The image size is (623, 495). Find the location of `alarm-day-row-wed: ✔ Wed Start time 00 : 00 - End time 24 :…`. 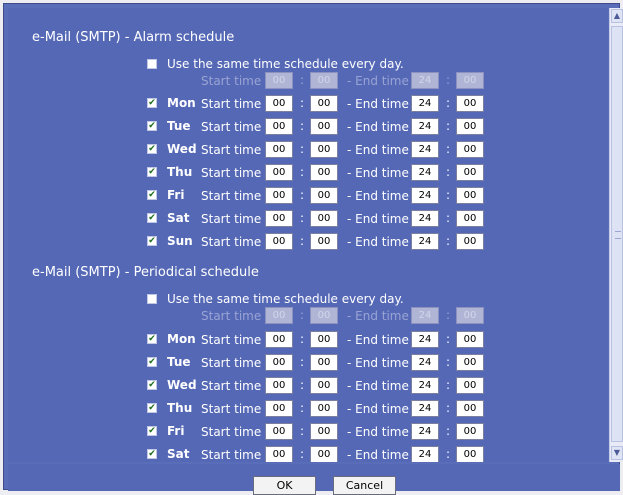

alarm-day-row-wed: ✔ Wed Start time 00 : 00 - End time 24 :… is located at coordinates (308, 150).